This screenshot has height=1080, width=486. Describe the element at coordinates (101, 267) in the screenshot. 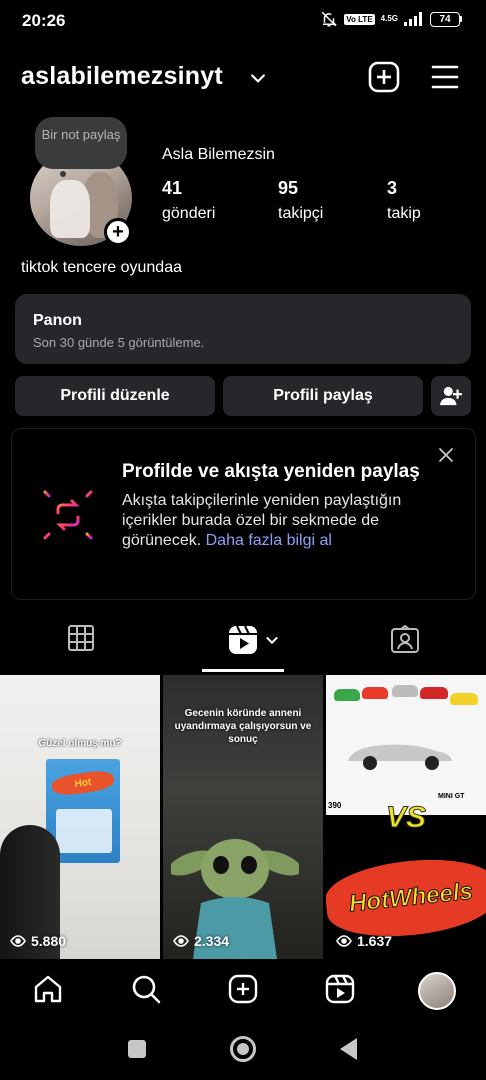

I see `bio: tiktok tencere oyundaa` at that location.